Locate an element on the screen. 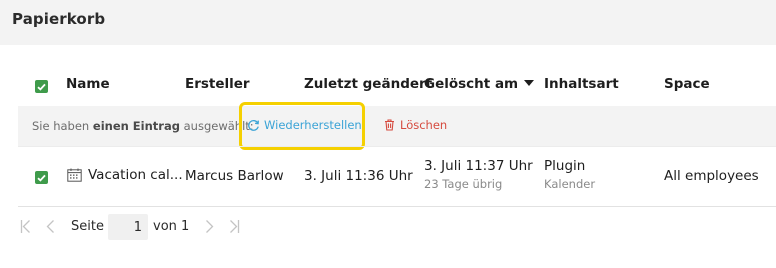 This screenshot has height=268, width=776. row-deleted-at: 3. Juli 11:37 Uhr is located at coordinates (478, 166).